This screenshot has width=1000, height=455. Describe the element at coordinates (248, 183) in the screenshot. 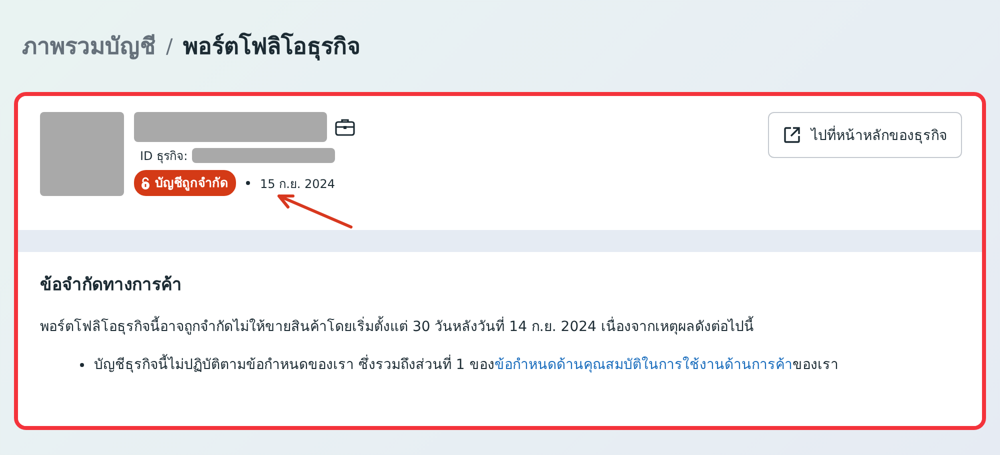

I see `separator-dot` at that location.